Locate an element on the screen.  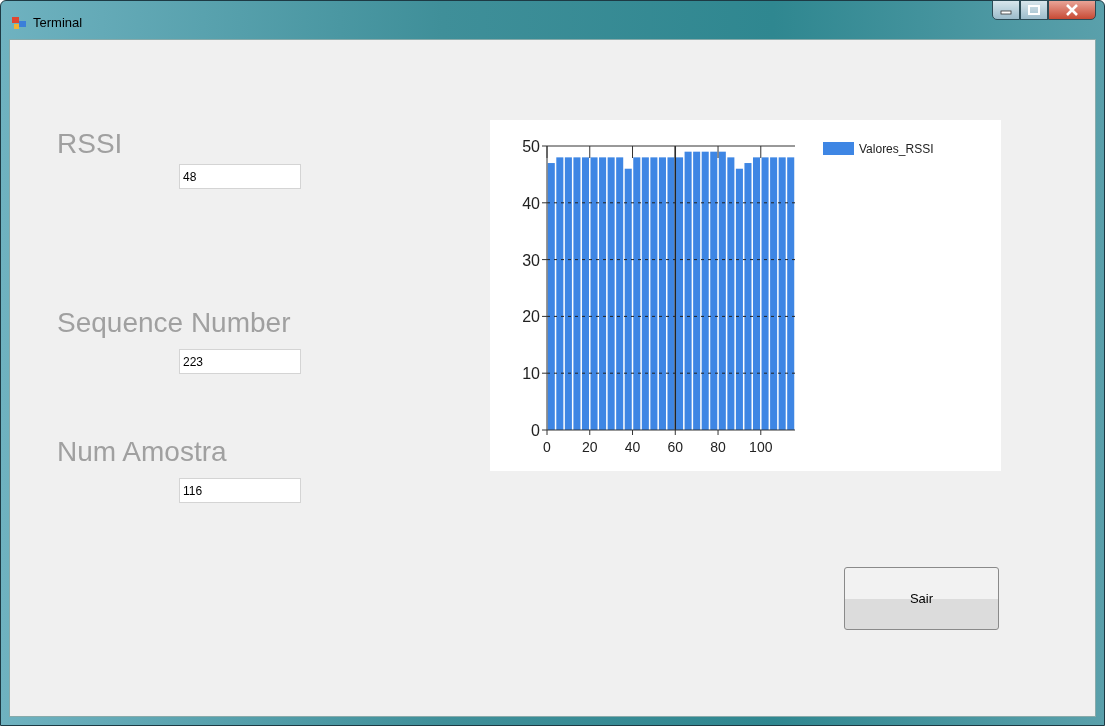
window-title: Terminal is located at coordinates (58, 22).